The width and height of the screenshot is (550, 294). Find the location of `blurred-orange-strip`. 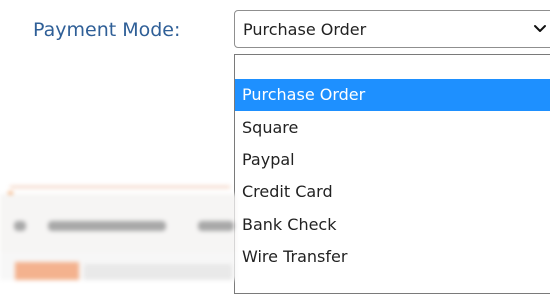

blurred-orange-strip is located at coordinates (47, 271).